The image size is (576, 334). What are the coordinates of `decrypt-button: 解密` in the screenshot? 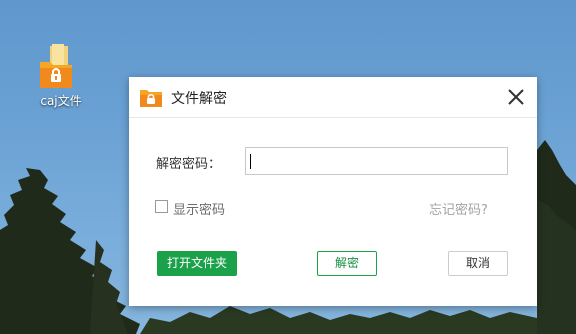 It's located at (347, 263).